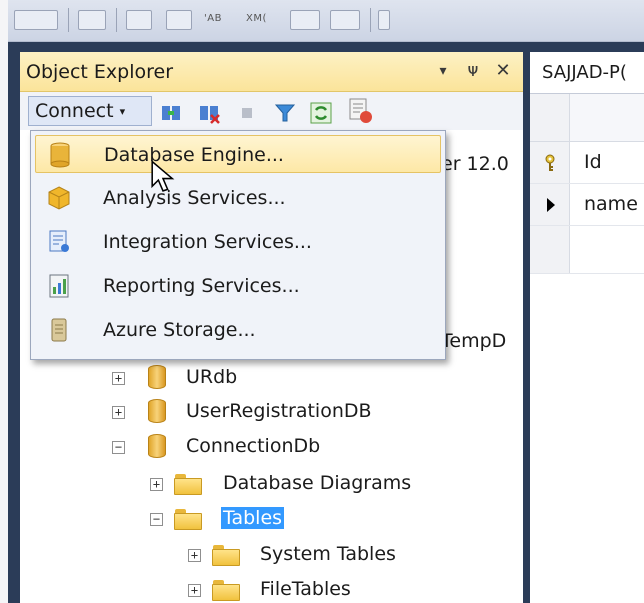  I want to click on connect-button: Connect ▾, so click(90, 111).